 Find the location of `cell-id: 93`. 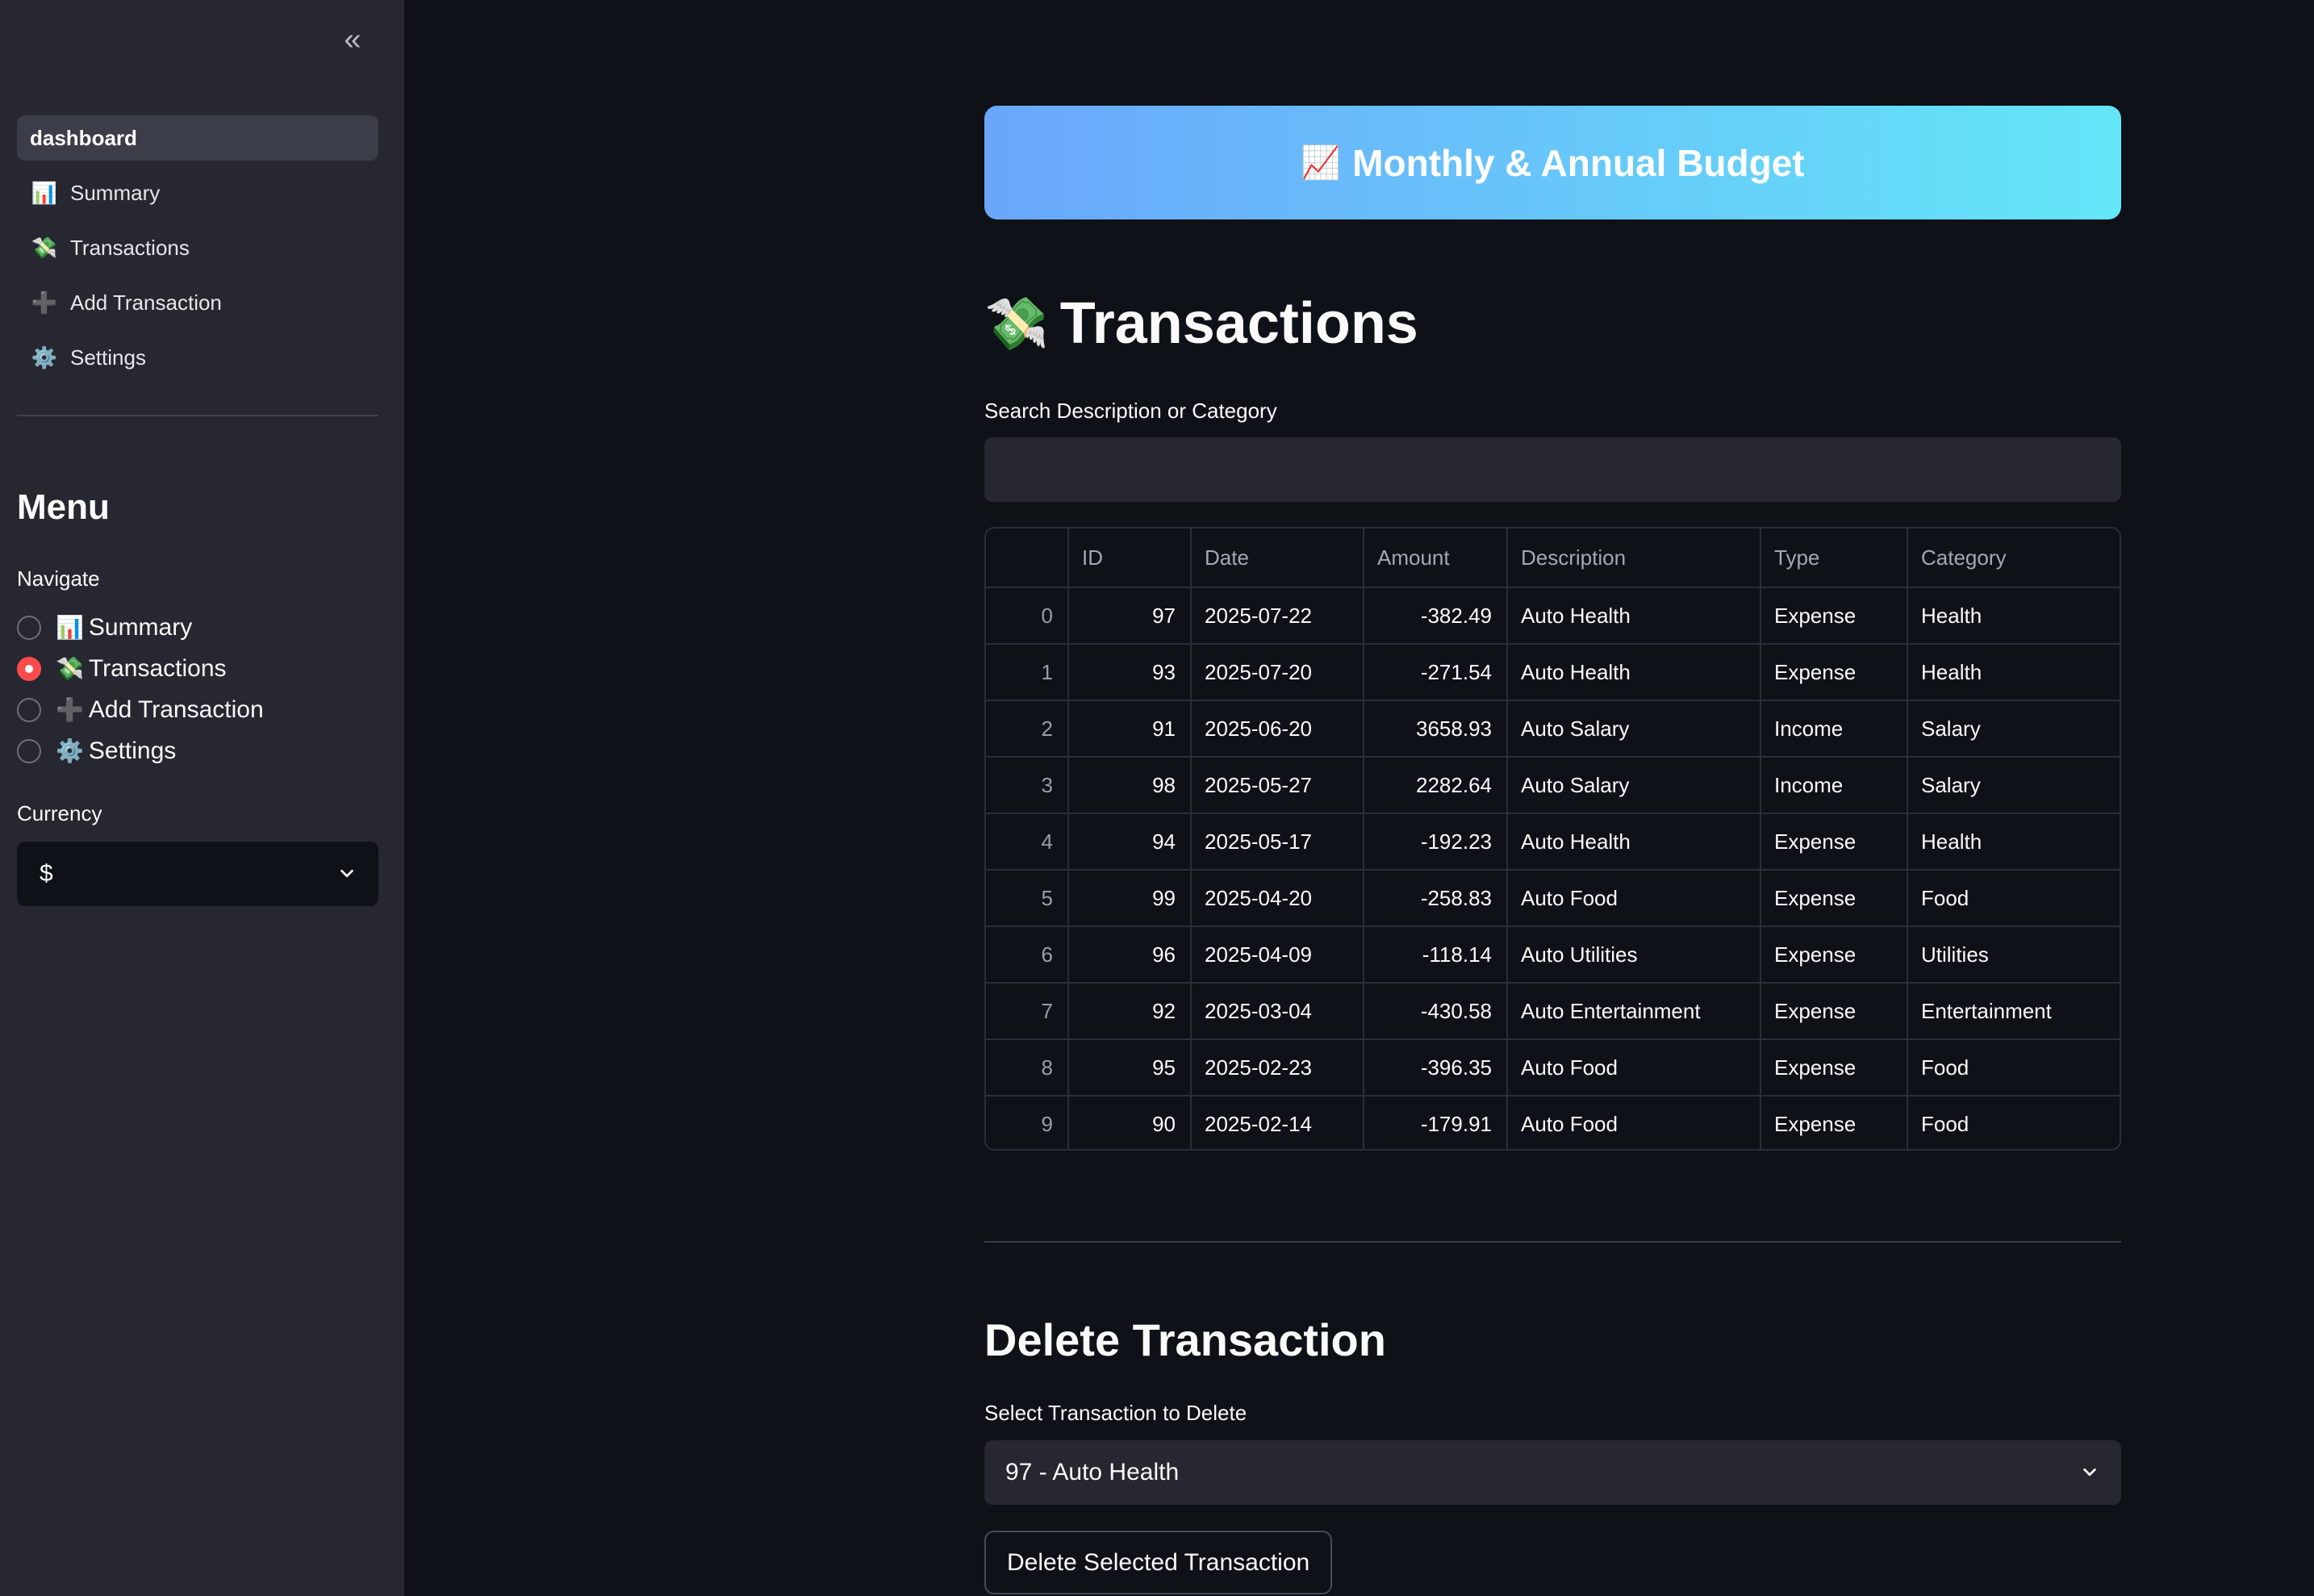

cell-id: 93 is located at coordinates (1130, 672).